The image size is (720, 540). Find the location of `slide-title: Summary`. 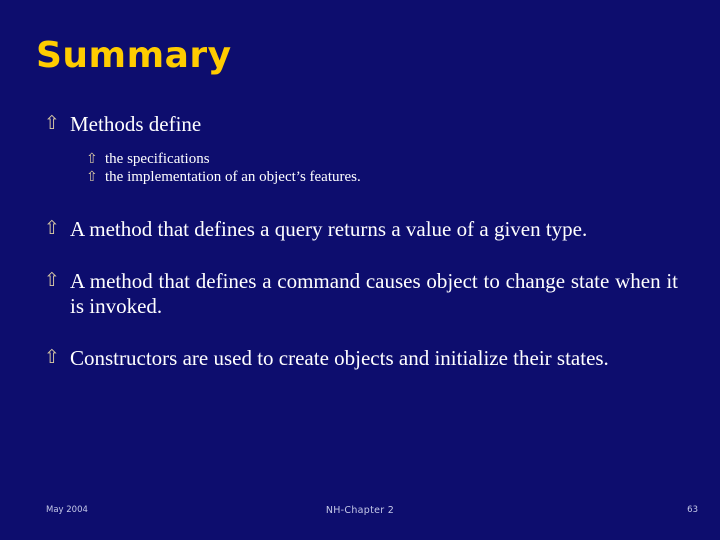

slide-title: Summary is located at coordinates (134, 55).